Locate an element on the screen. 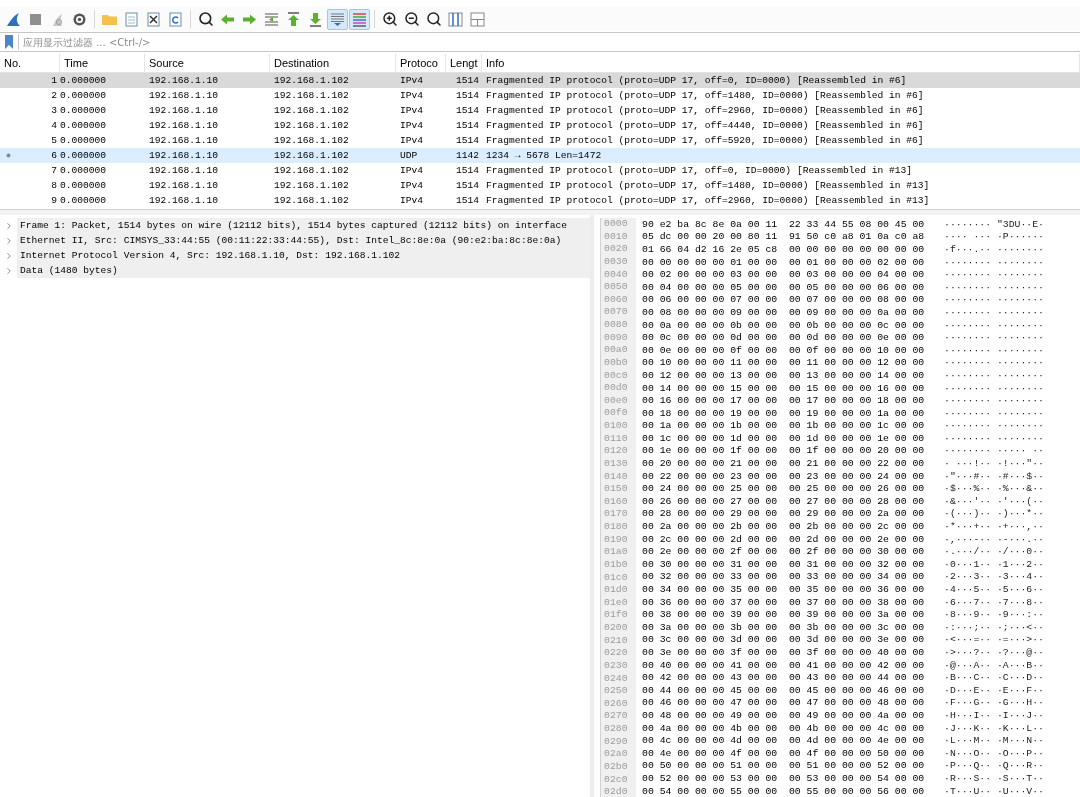 The height and width of the screenshot is (797, 1080). hex-bytes: 00 12 00 00 00 13 00 00 00 13 00 00 00 14 00 00 is located at coordinates (784, 375).